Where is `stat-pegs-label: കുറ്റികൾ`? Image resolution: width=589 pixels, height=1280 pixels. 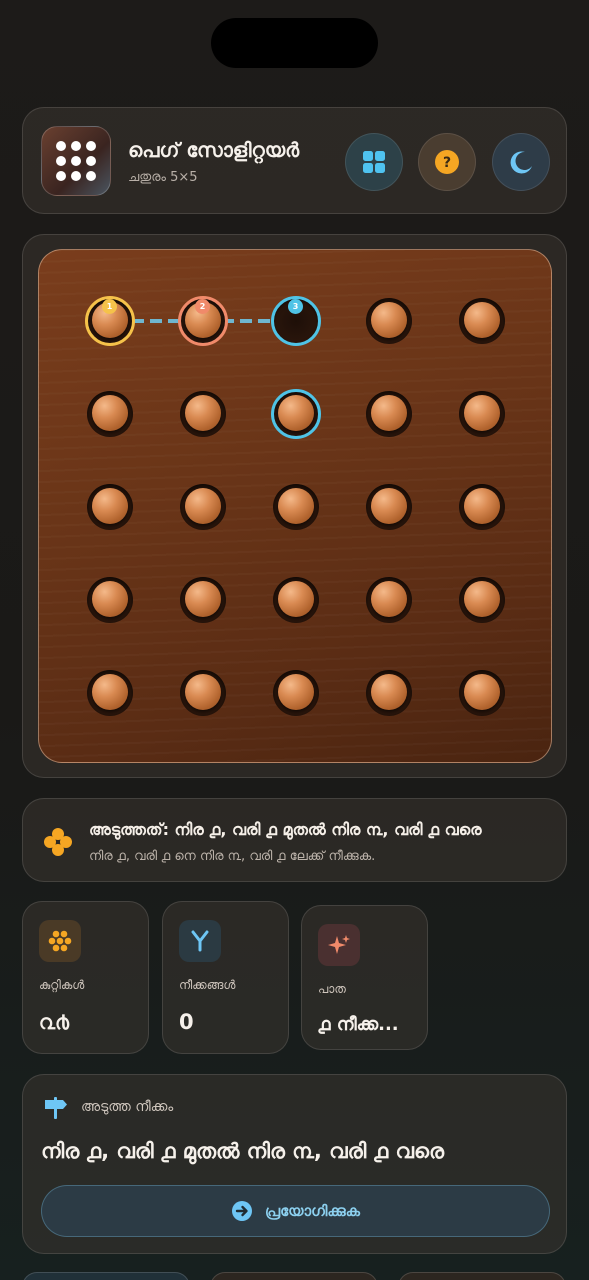 stat-pegs-label: കുറ്റികൾ is located at coordinates (62, 985).